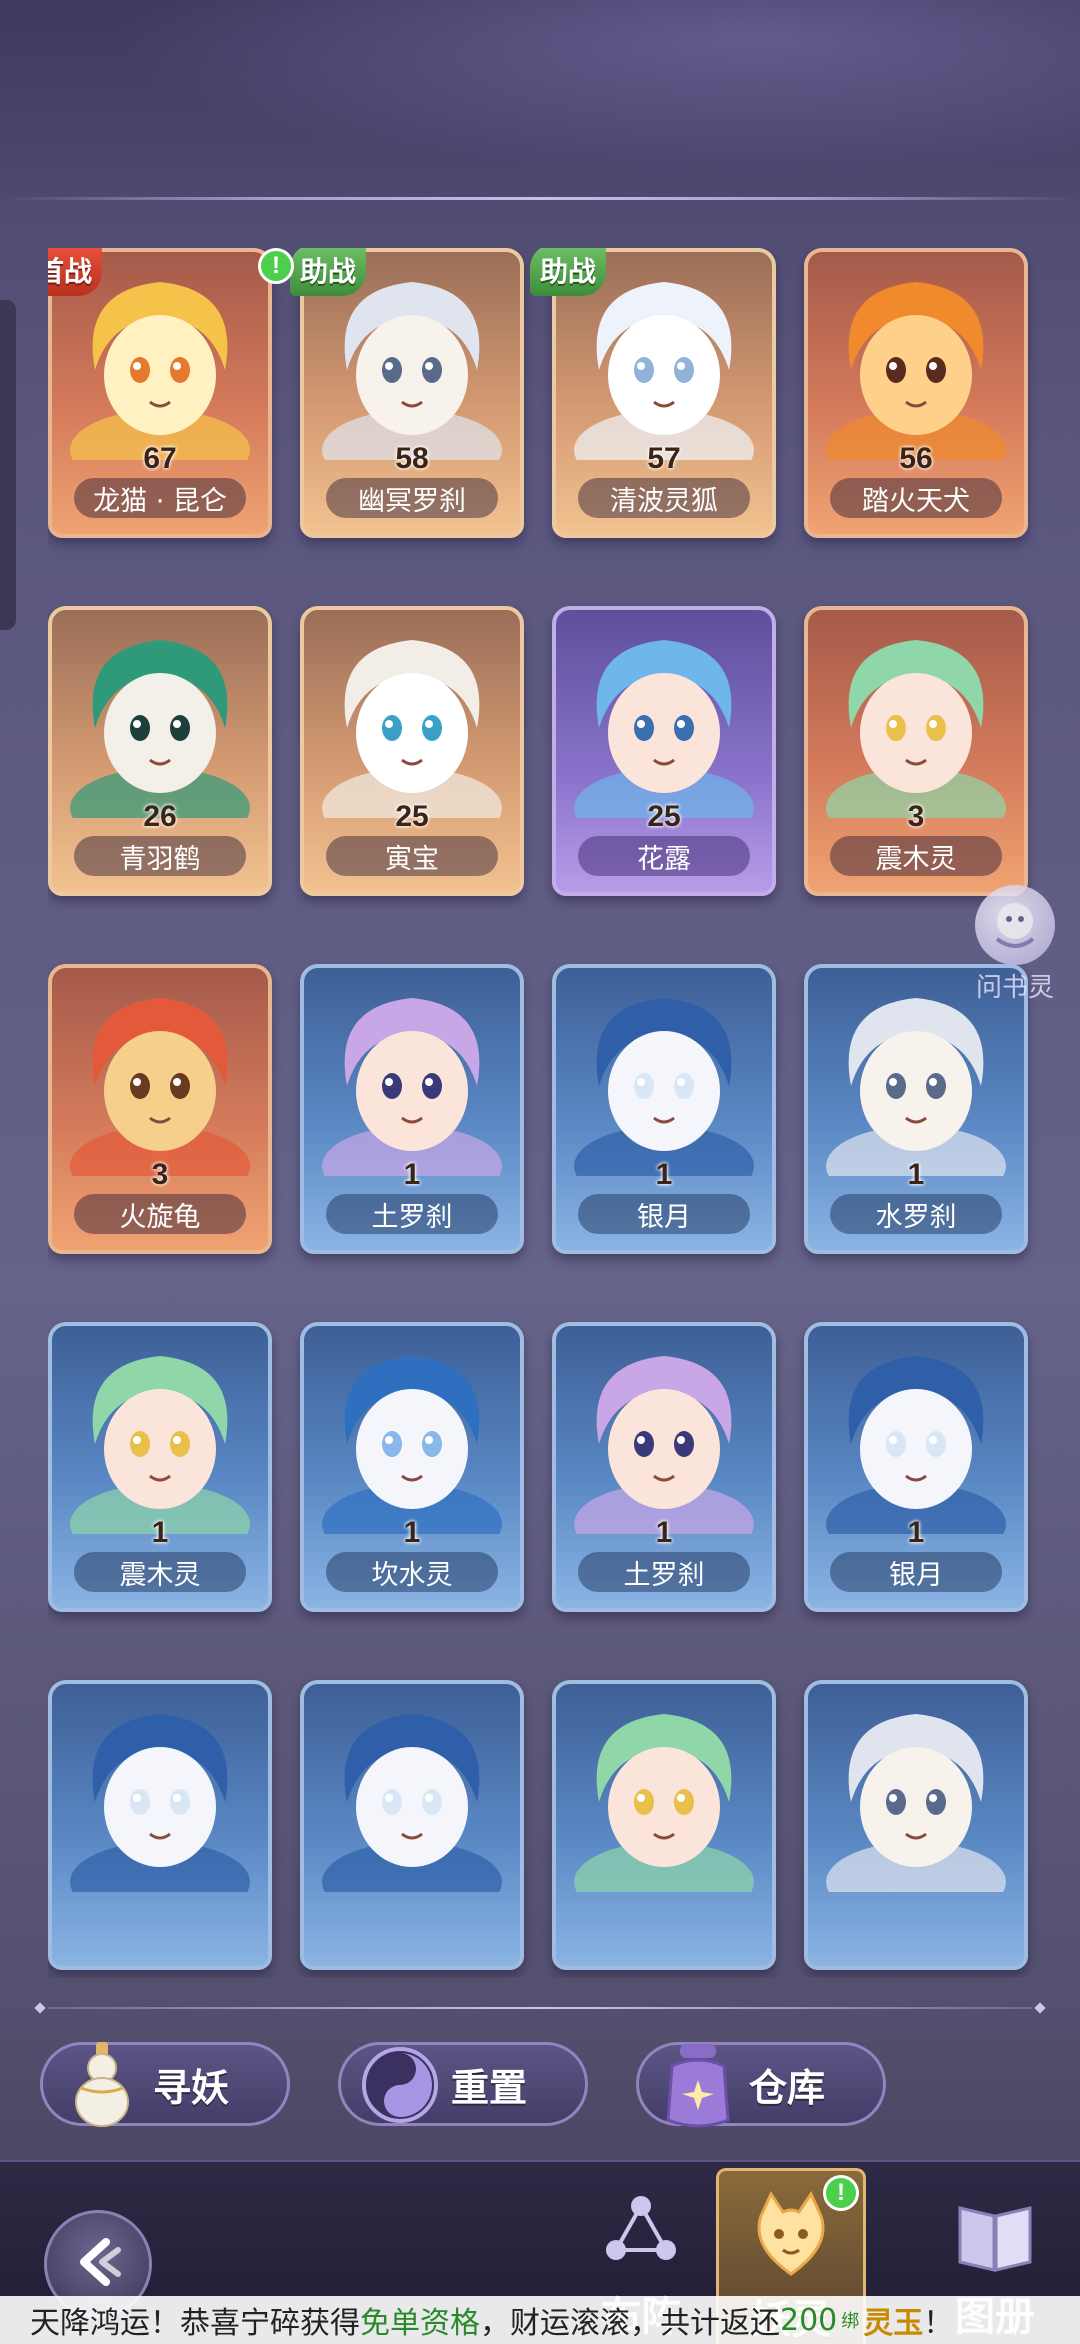 The image size is (1080, 2344). What do you see at coordinates (391, 393) in the screenshot?
I see `spirit-card-cell: 58 幽冥罗刹 助战!` at bounding box center [391, 393].